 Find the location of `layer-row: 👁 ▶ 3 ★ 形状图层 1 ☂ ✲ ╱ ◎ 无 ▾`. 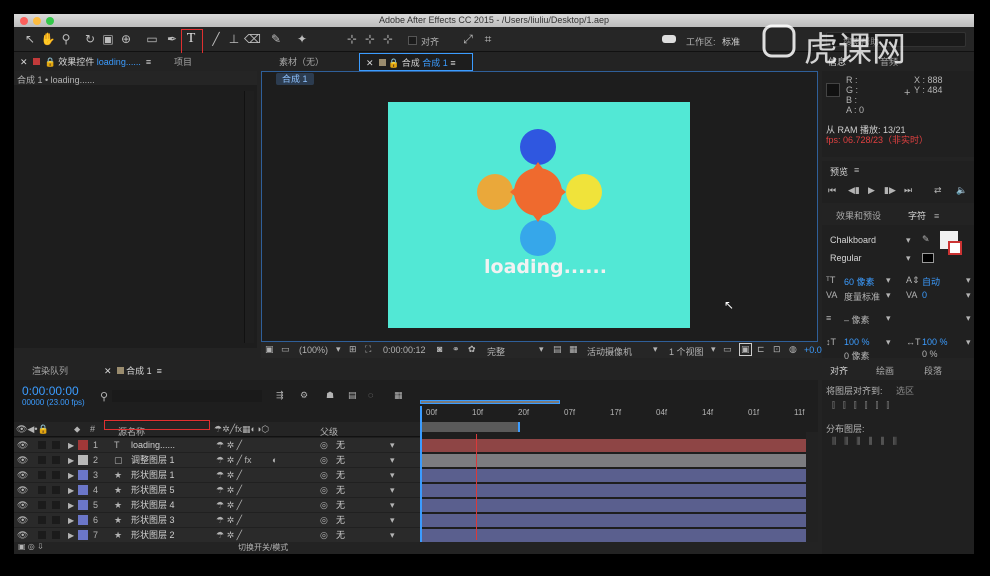

layer-row: 👁 ▶ 3 ★ 形状图层 1 ☂ ✲ ╱ ◎ 无 ▾ is located at coordinates (217, 475).